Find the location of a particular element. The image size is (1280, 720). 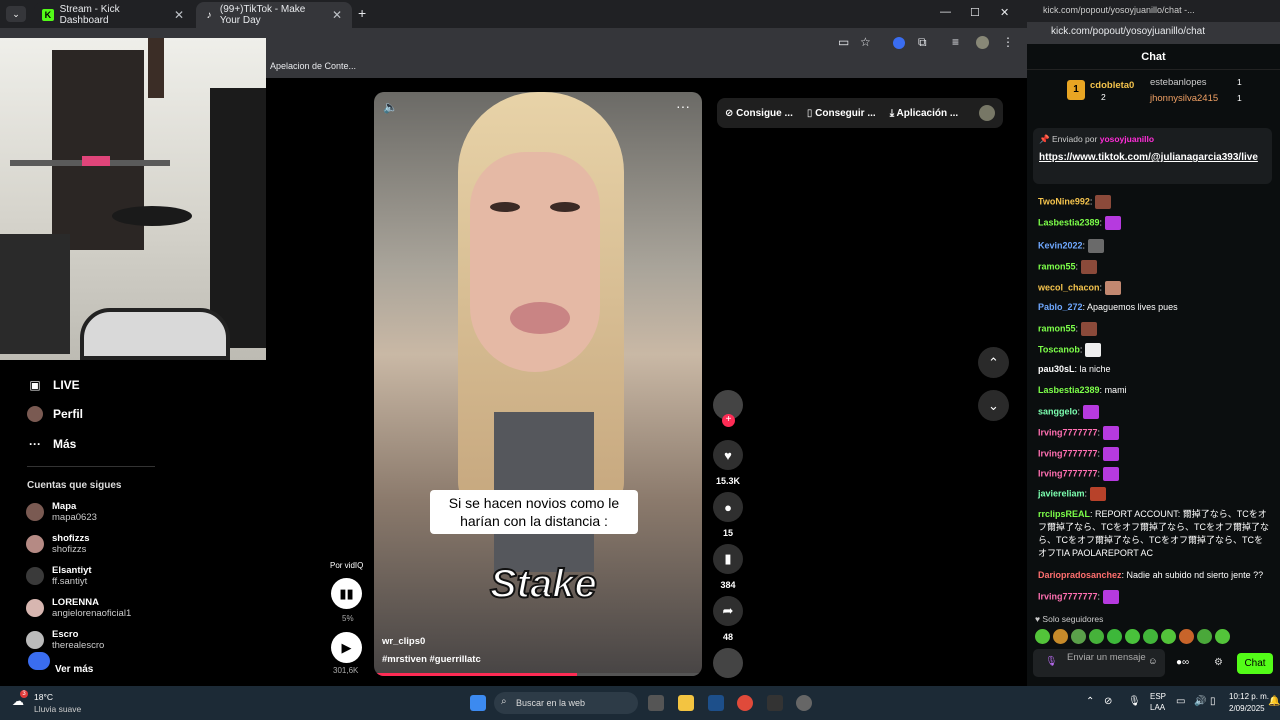

language-indicator: ESP is located at coordinates (1158, 696).